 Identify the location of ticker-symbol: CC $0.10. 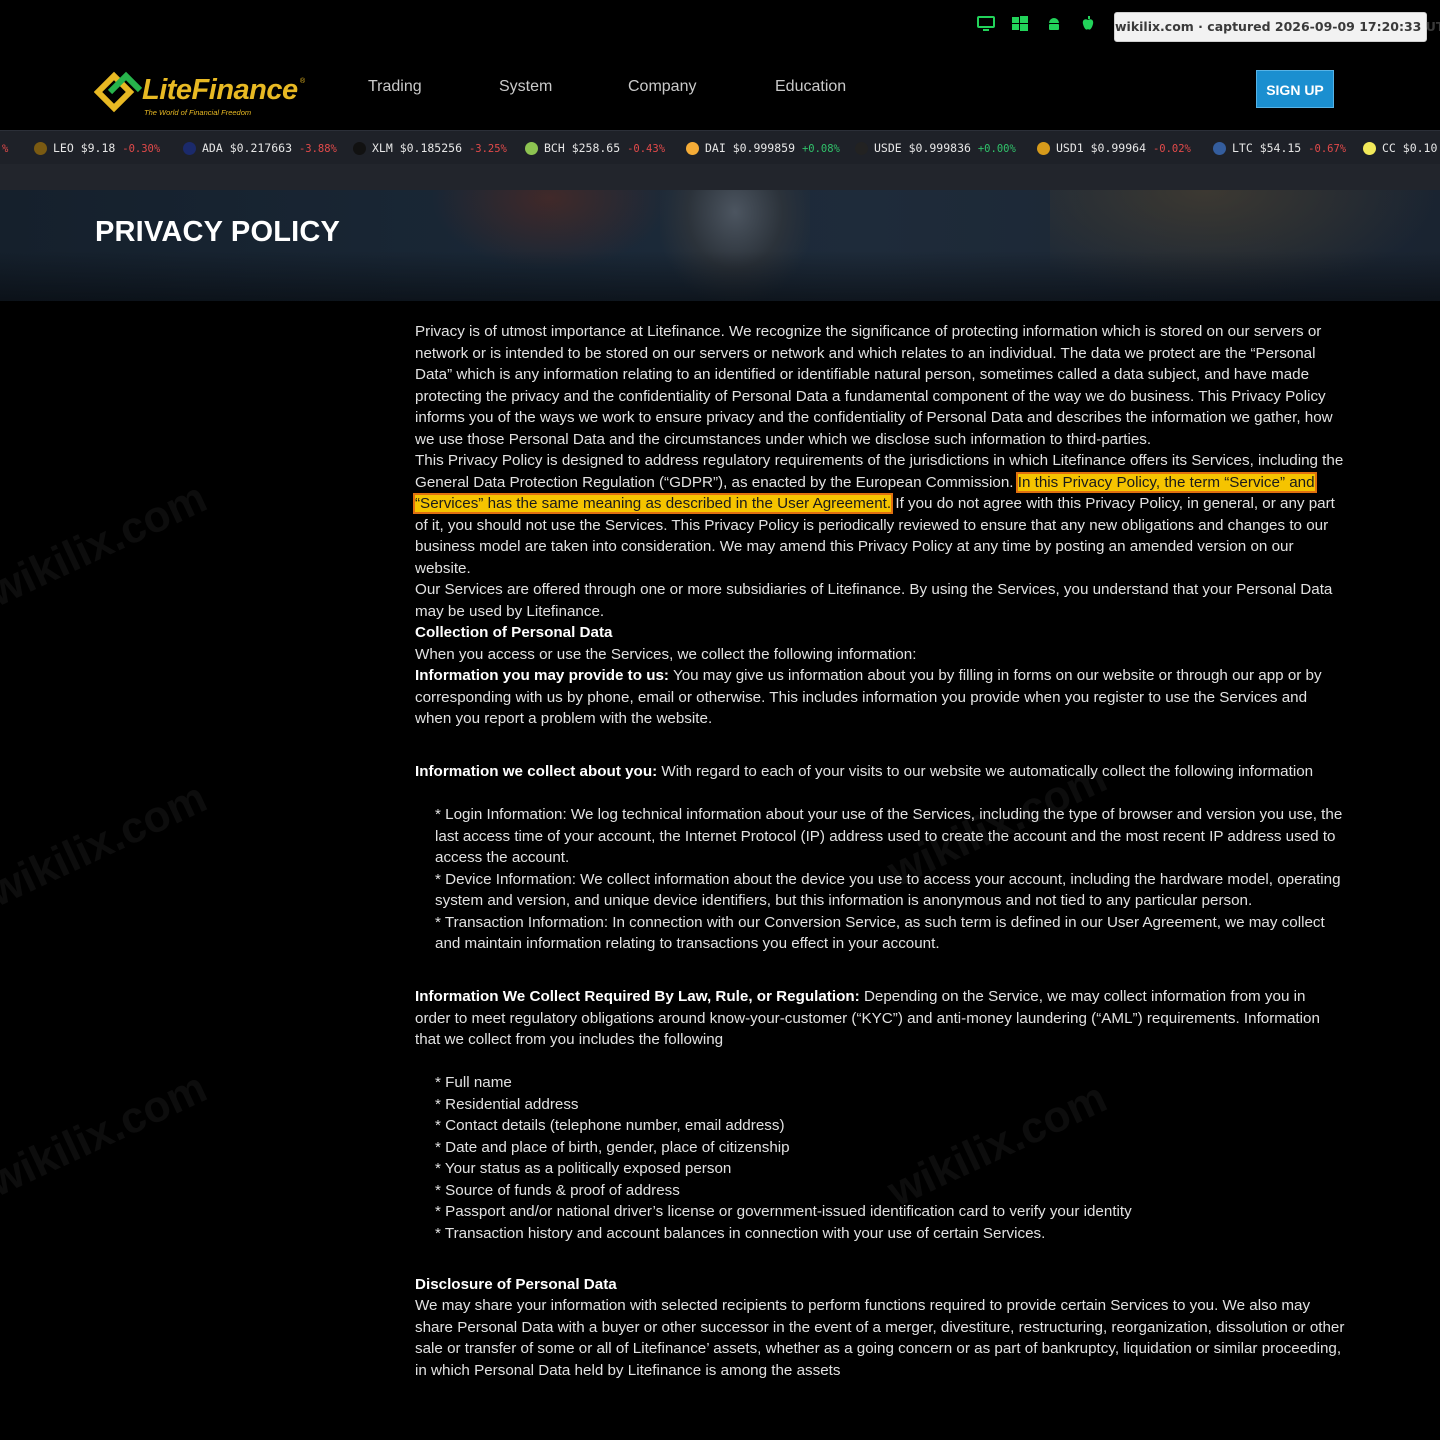
(1410, 148).